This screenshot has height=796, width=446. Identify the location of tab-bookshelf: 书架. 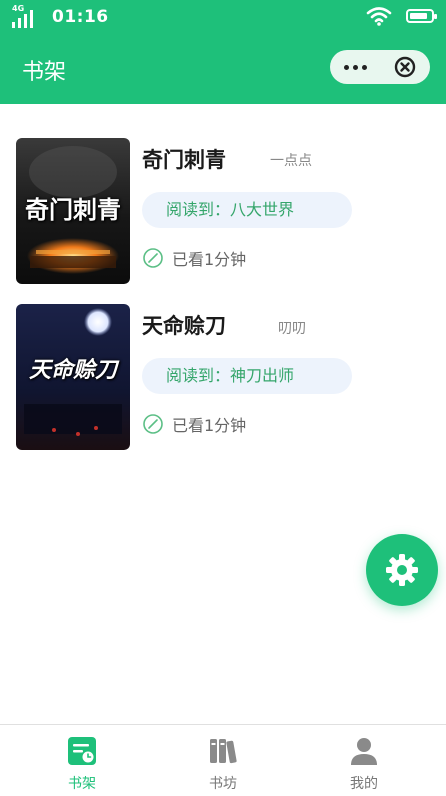
(82, 760).